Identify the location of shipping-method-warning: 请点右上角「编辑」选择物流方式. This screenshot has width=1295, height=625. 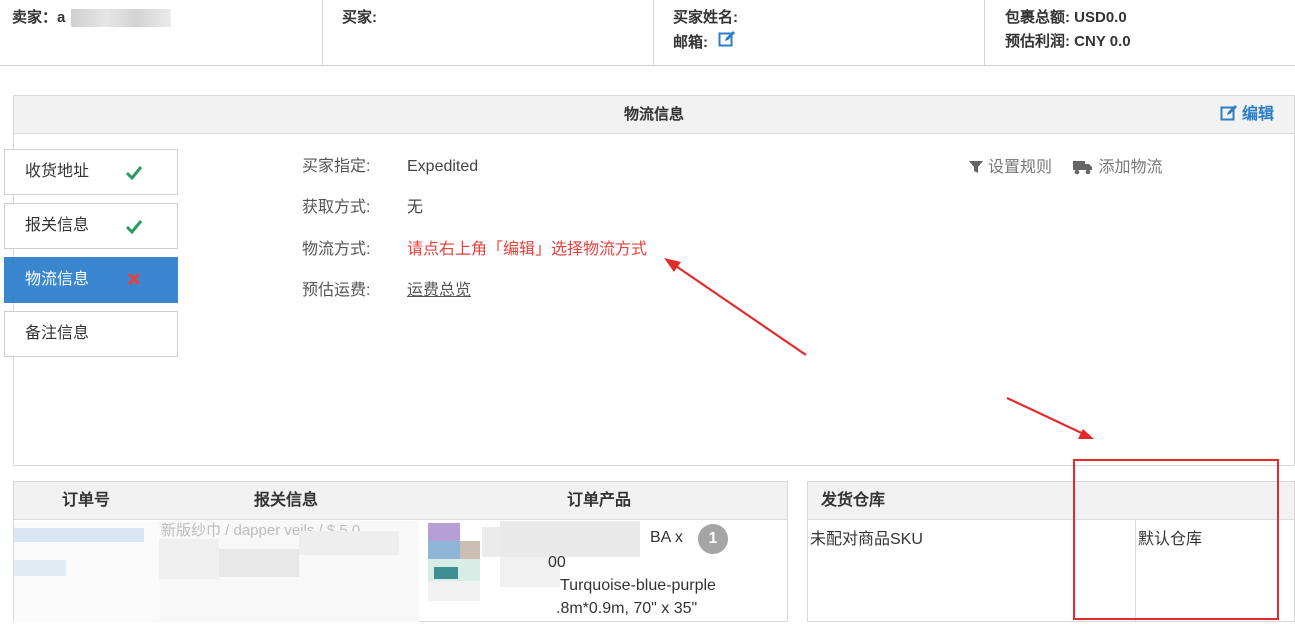
(527, 249).